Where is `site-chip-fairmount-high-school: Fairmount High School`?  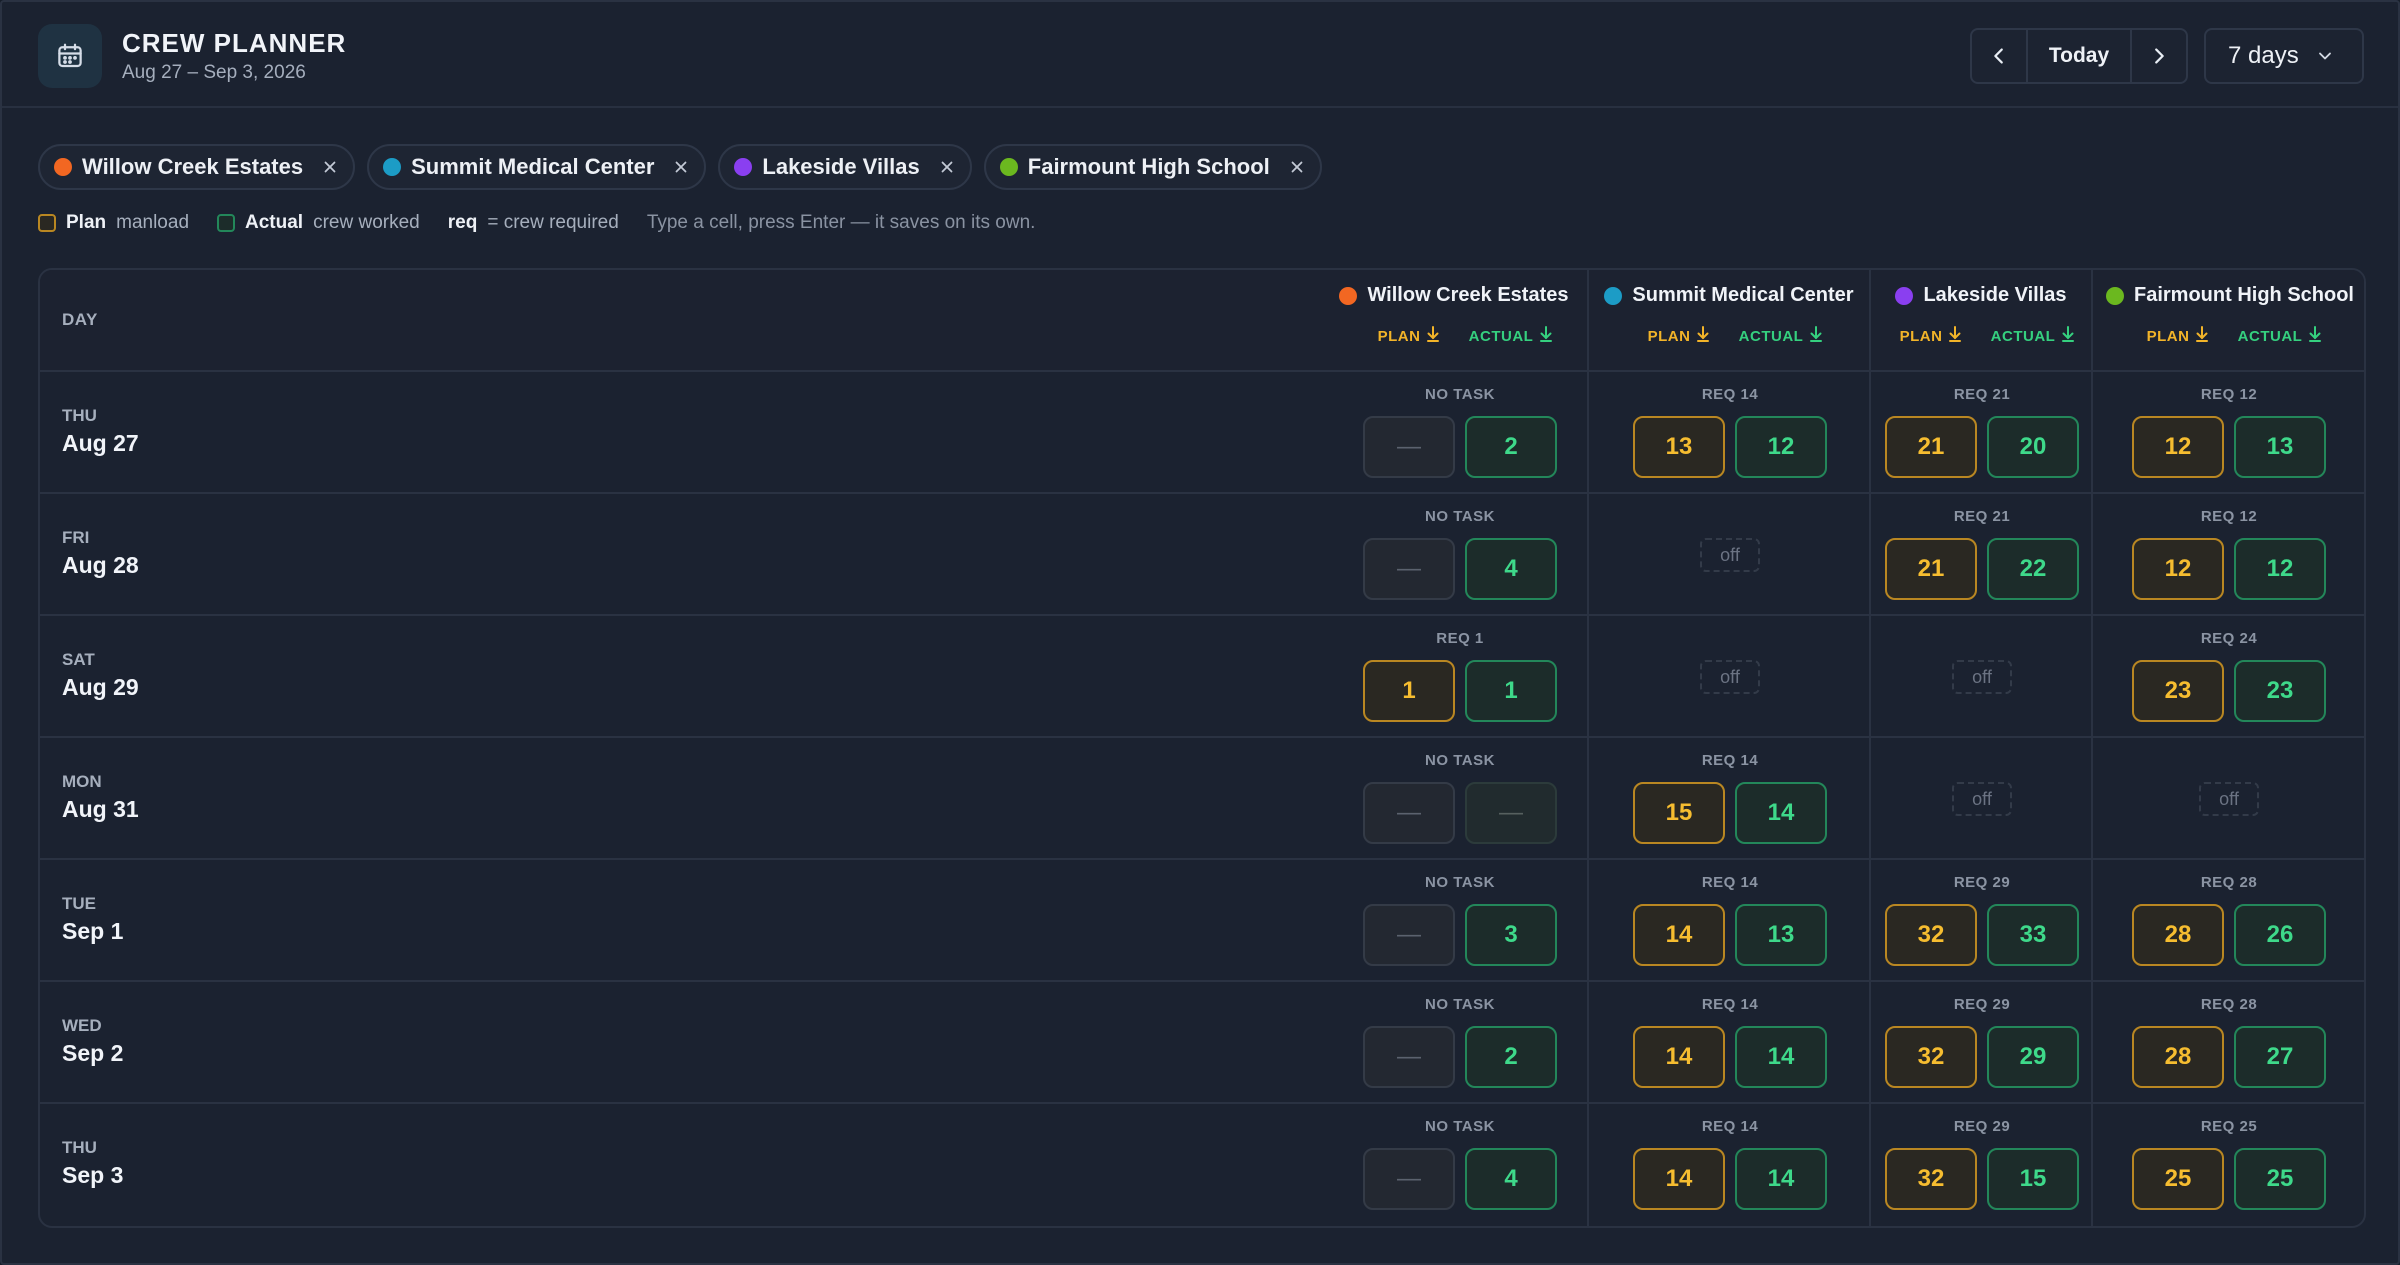 site-chip-fairmount-high-school: Fairmount High School is located at coordinates (1152, 167).